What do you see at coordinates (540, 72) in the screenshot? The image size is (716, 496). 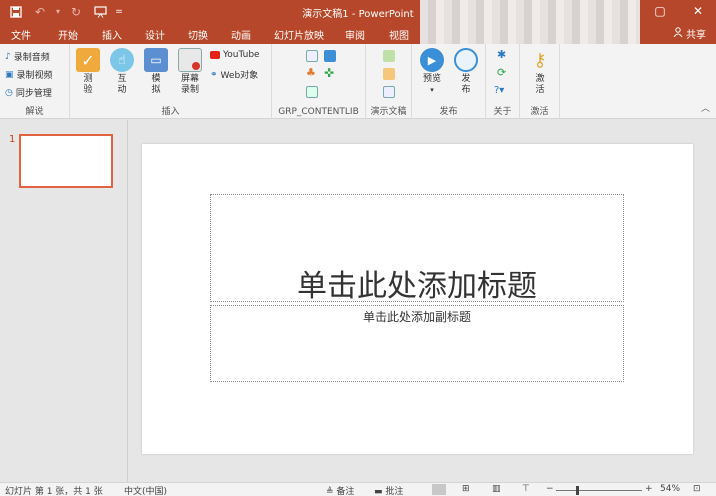 I see `activate-button: ⚷ 激 活` at bounding box center [540, 72].